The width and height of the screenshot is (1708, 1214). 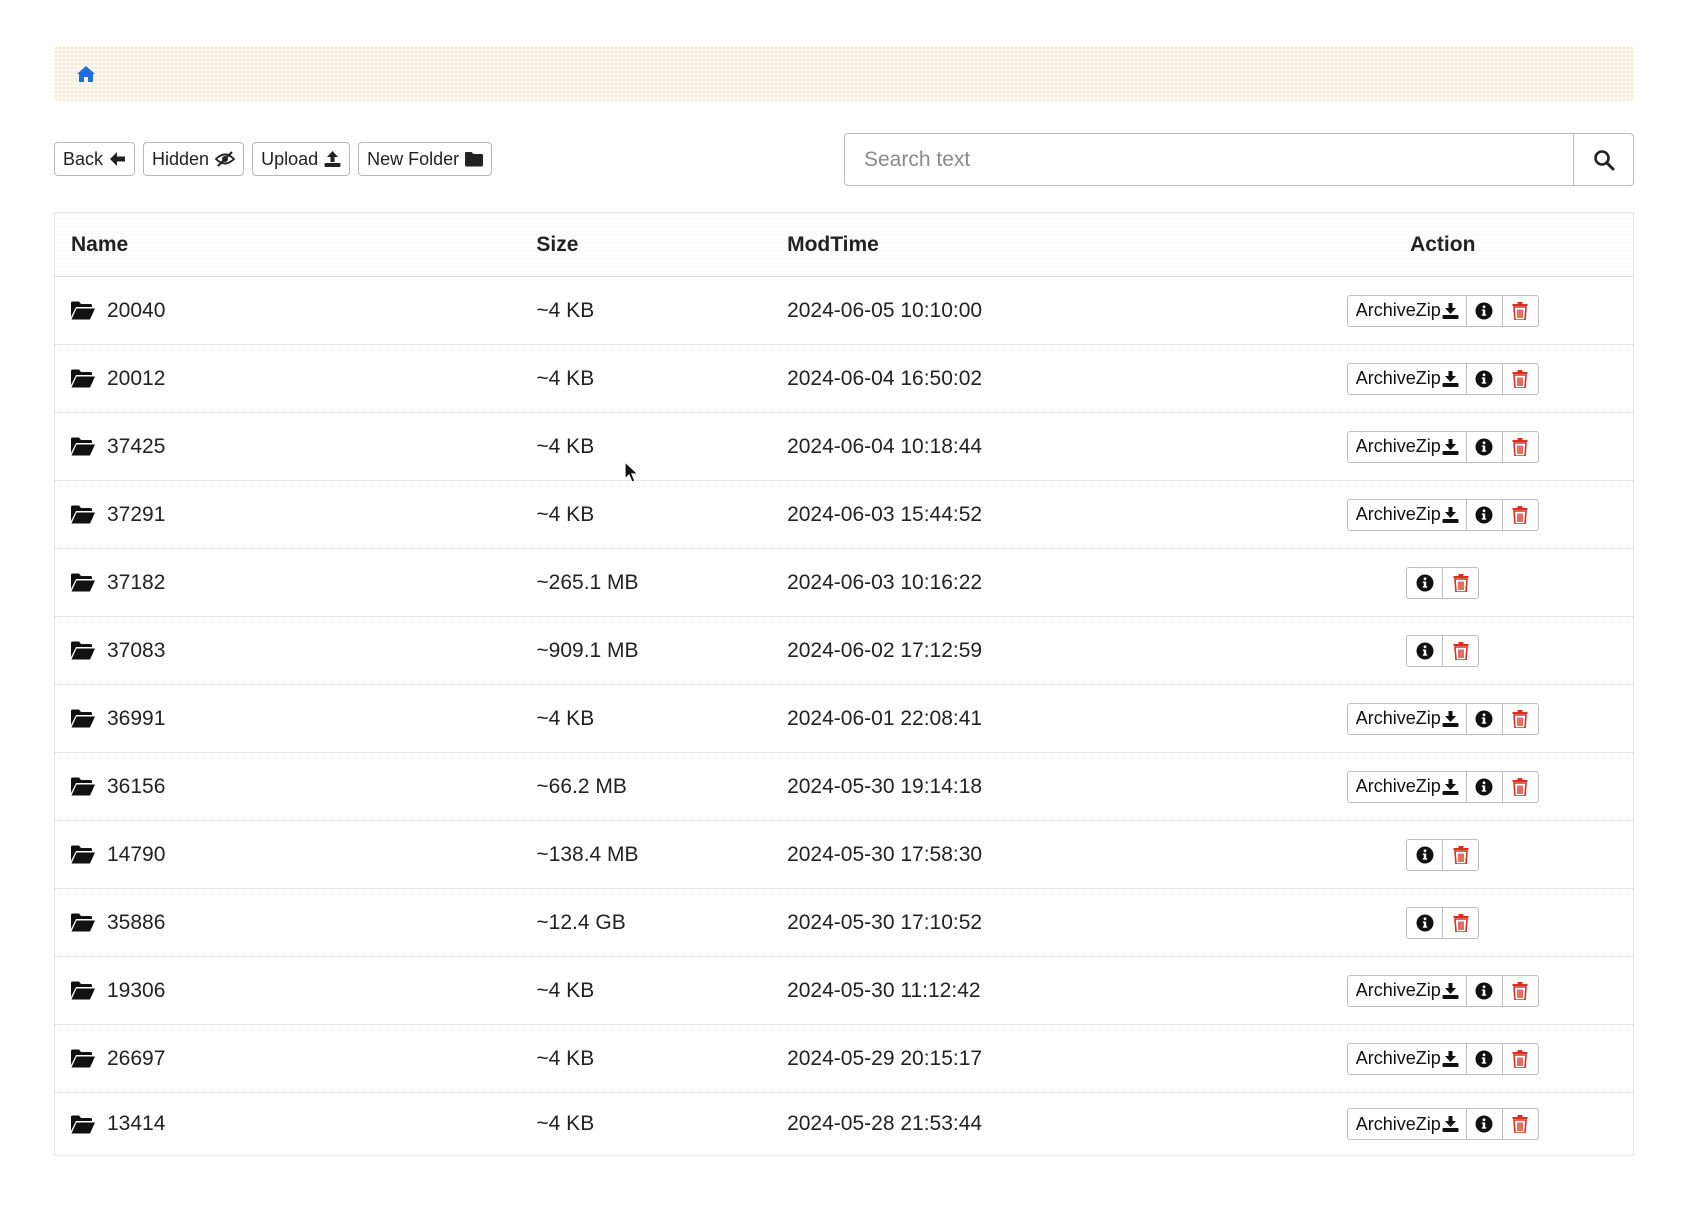 What do you see at coordinates (295, 855) in the screenshot?
I see `name-cell: 14790` at bounding box center [295, 855].